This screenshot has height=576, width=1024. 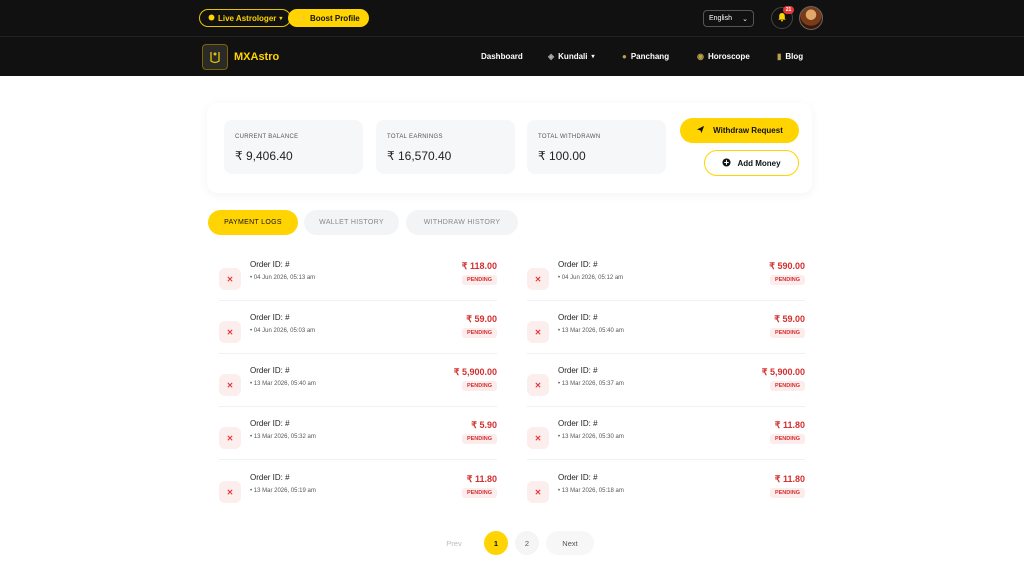 I want to click on total-earnings-card: TOTAL EARNINGS ₹ 16,570.40, so click(x=445, y=147).